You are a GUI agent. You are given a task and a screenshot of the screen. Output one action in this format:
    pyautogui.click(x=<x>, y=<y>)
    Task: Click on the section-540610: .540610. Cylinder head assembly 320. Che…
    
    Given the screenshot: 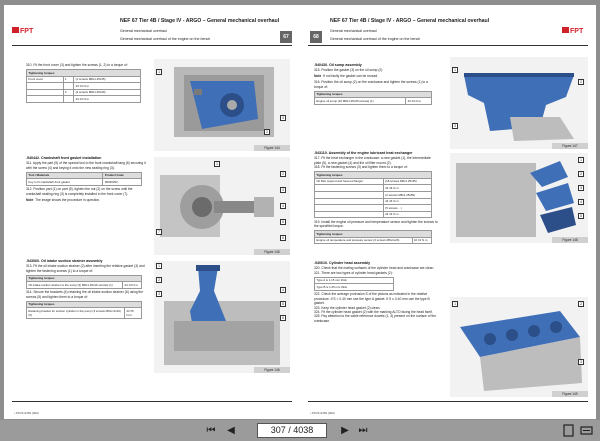 What is the action you would take?
    pyautogui.click(x=375, y=292)
    